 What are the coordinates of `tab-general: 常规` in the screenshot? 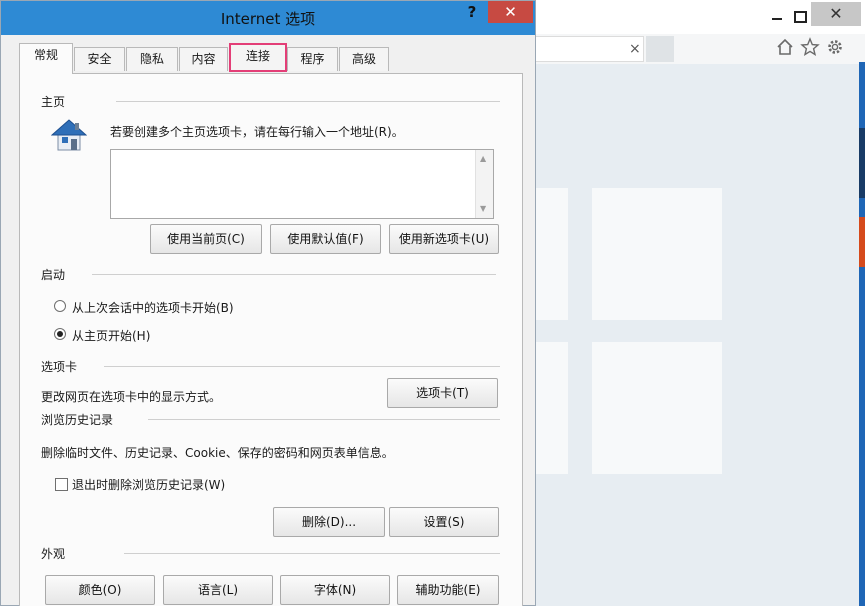 It's located at (46, 58).